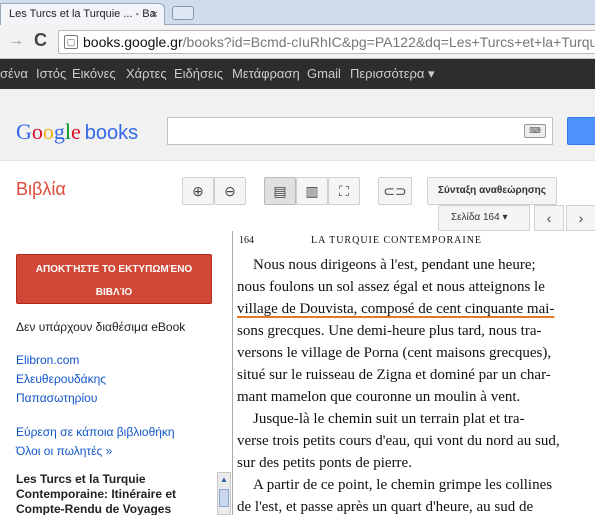 This screenshot has width=595, height=515. I want to click on chevron-left-icon: ‹, so click(549, 218).